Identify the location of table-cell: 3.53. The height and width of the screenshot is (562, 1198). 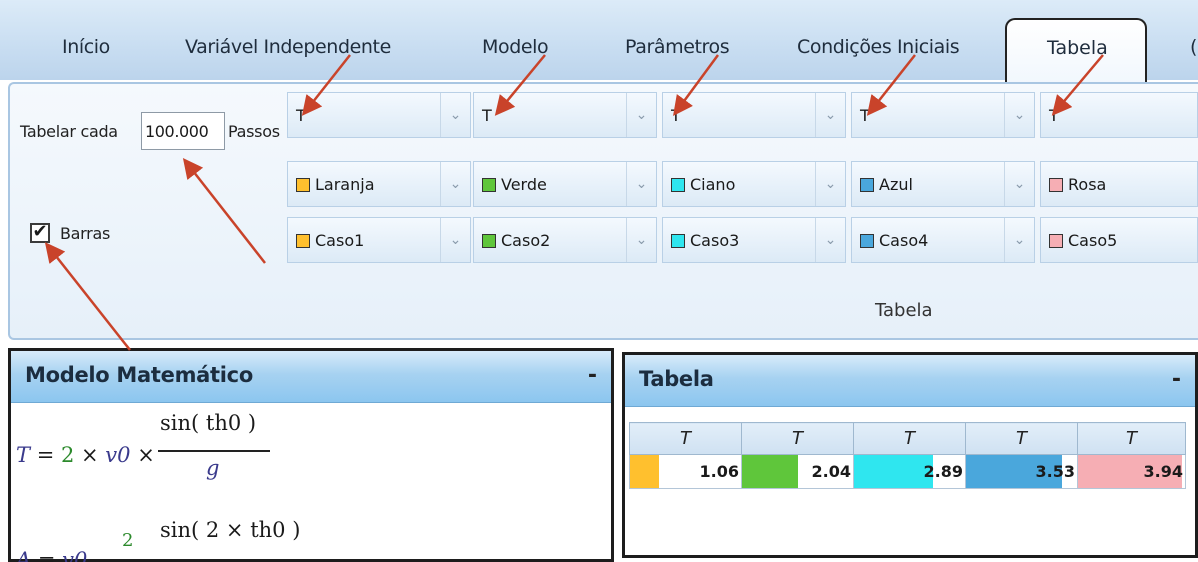
(1021, 471).